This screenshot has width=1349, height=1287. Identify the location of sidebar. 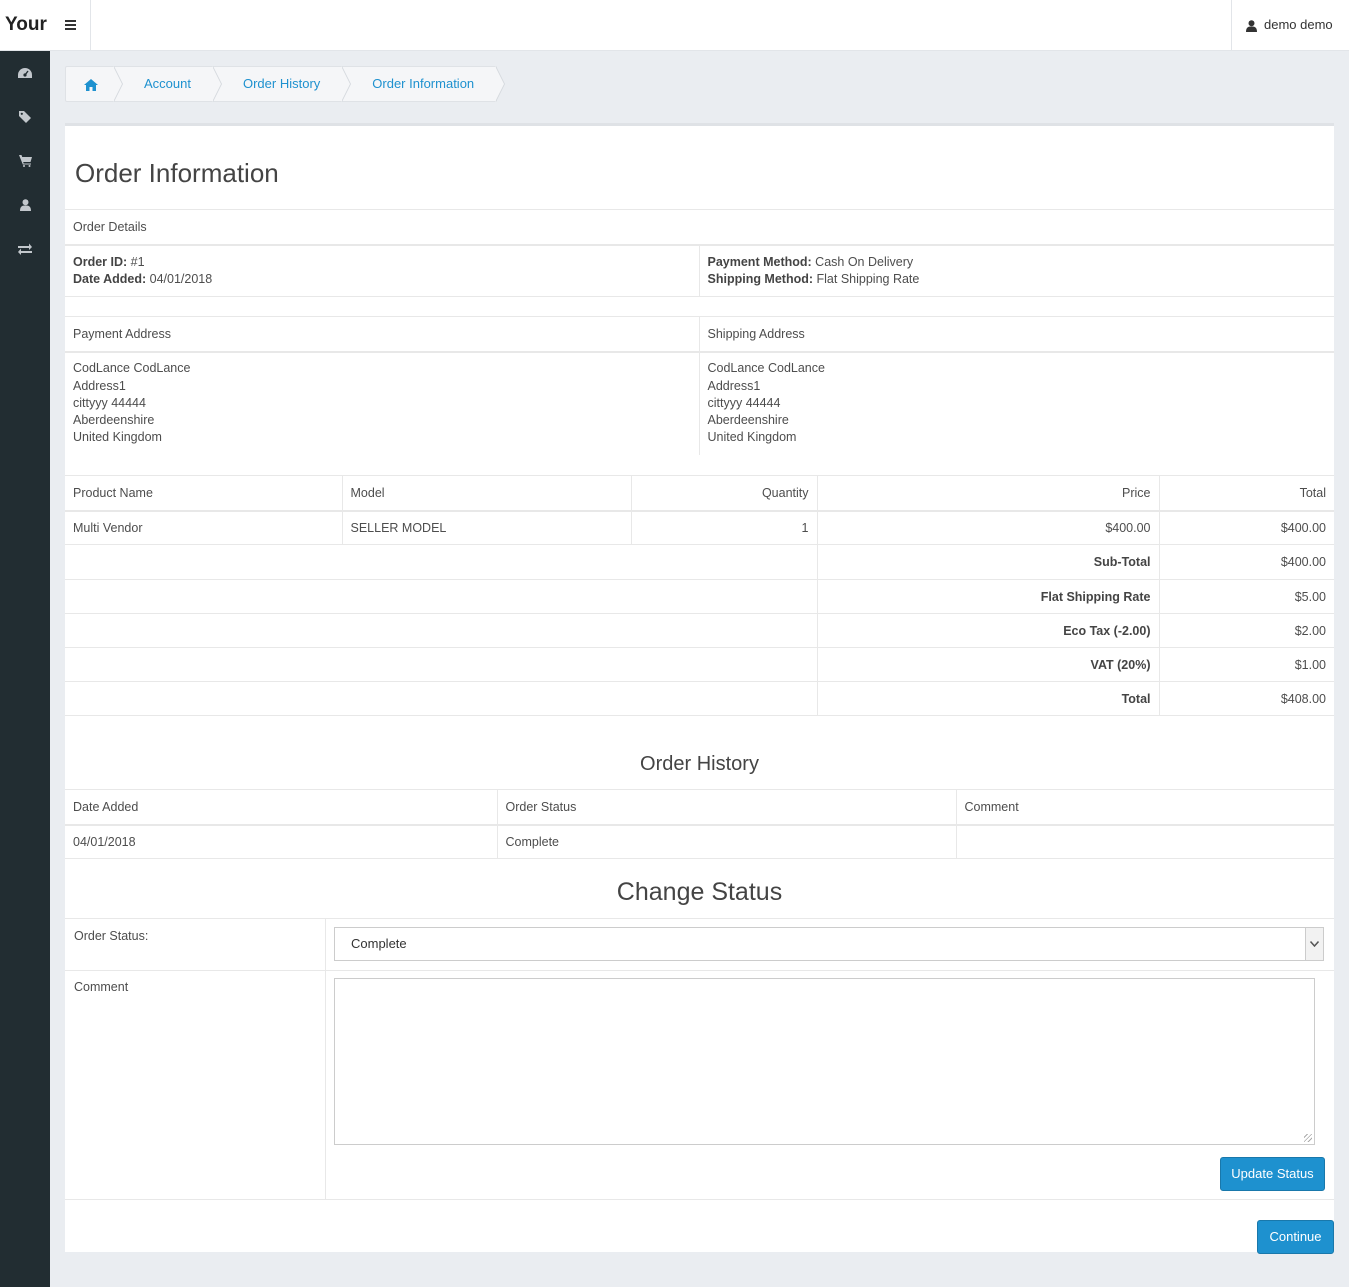
(25, 669).